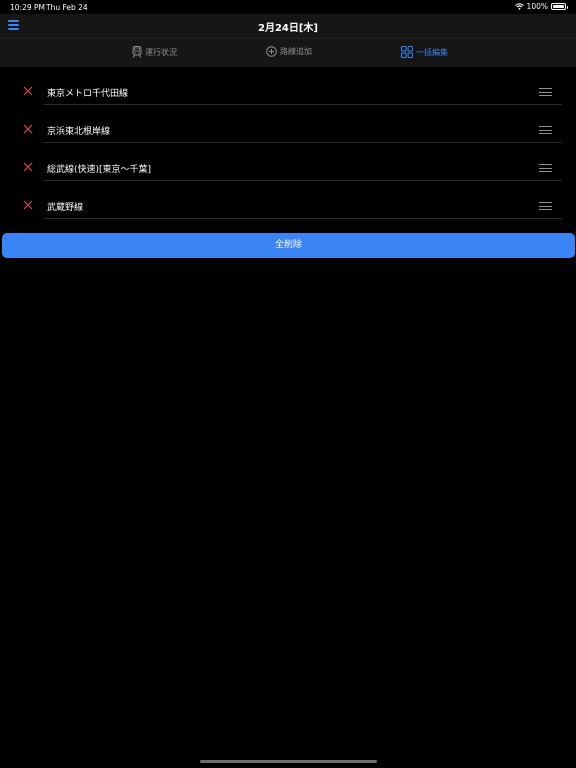 The width and height of the screenshot is (576, 768). Describe the element at coordinates (288, 7) in the screenshot. I see `status-bar: 10:29 PM Thu Feb 24 100%` at that location.